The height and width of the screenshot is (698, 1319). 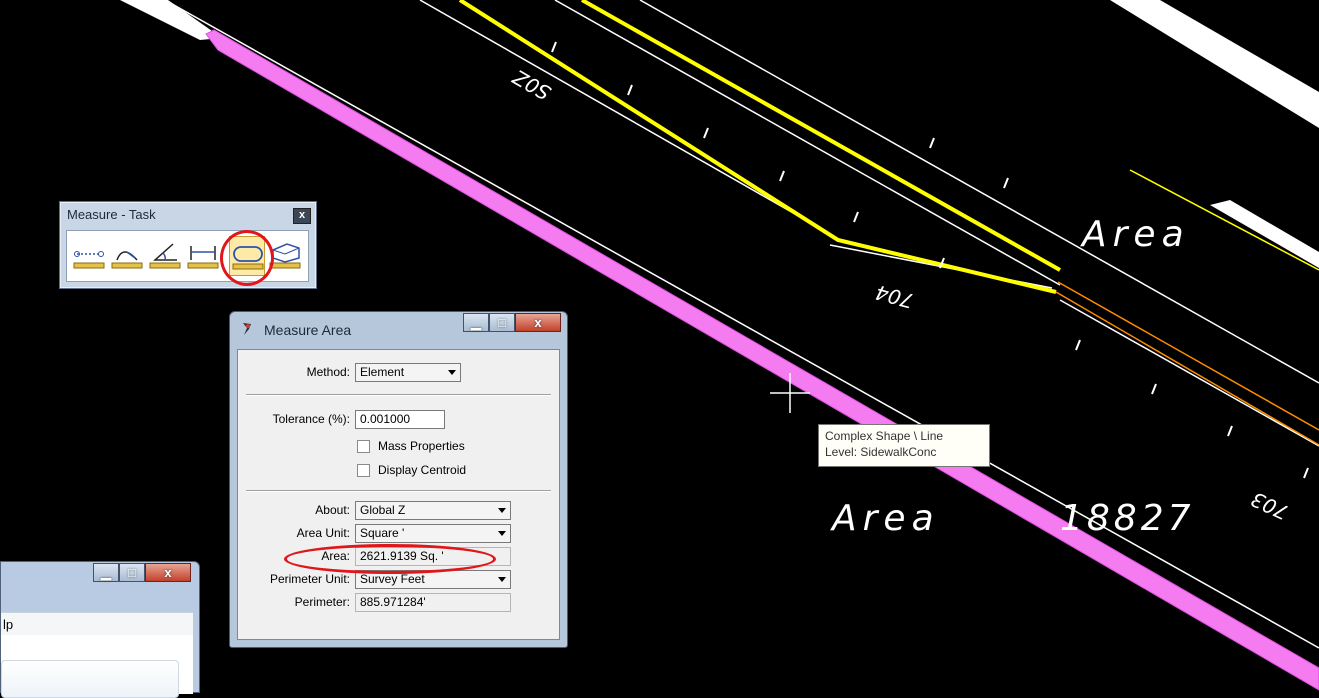 I want to click on area-unit-label: Area Unit:, so click(x=323, y=533).